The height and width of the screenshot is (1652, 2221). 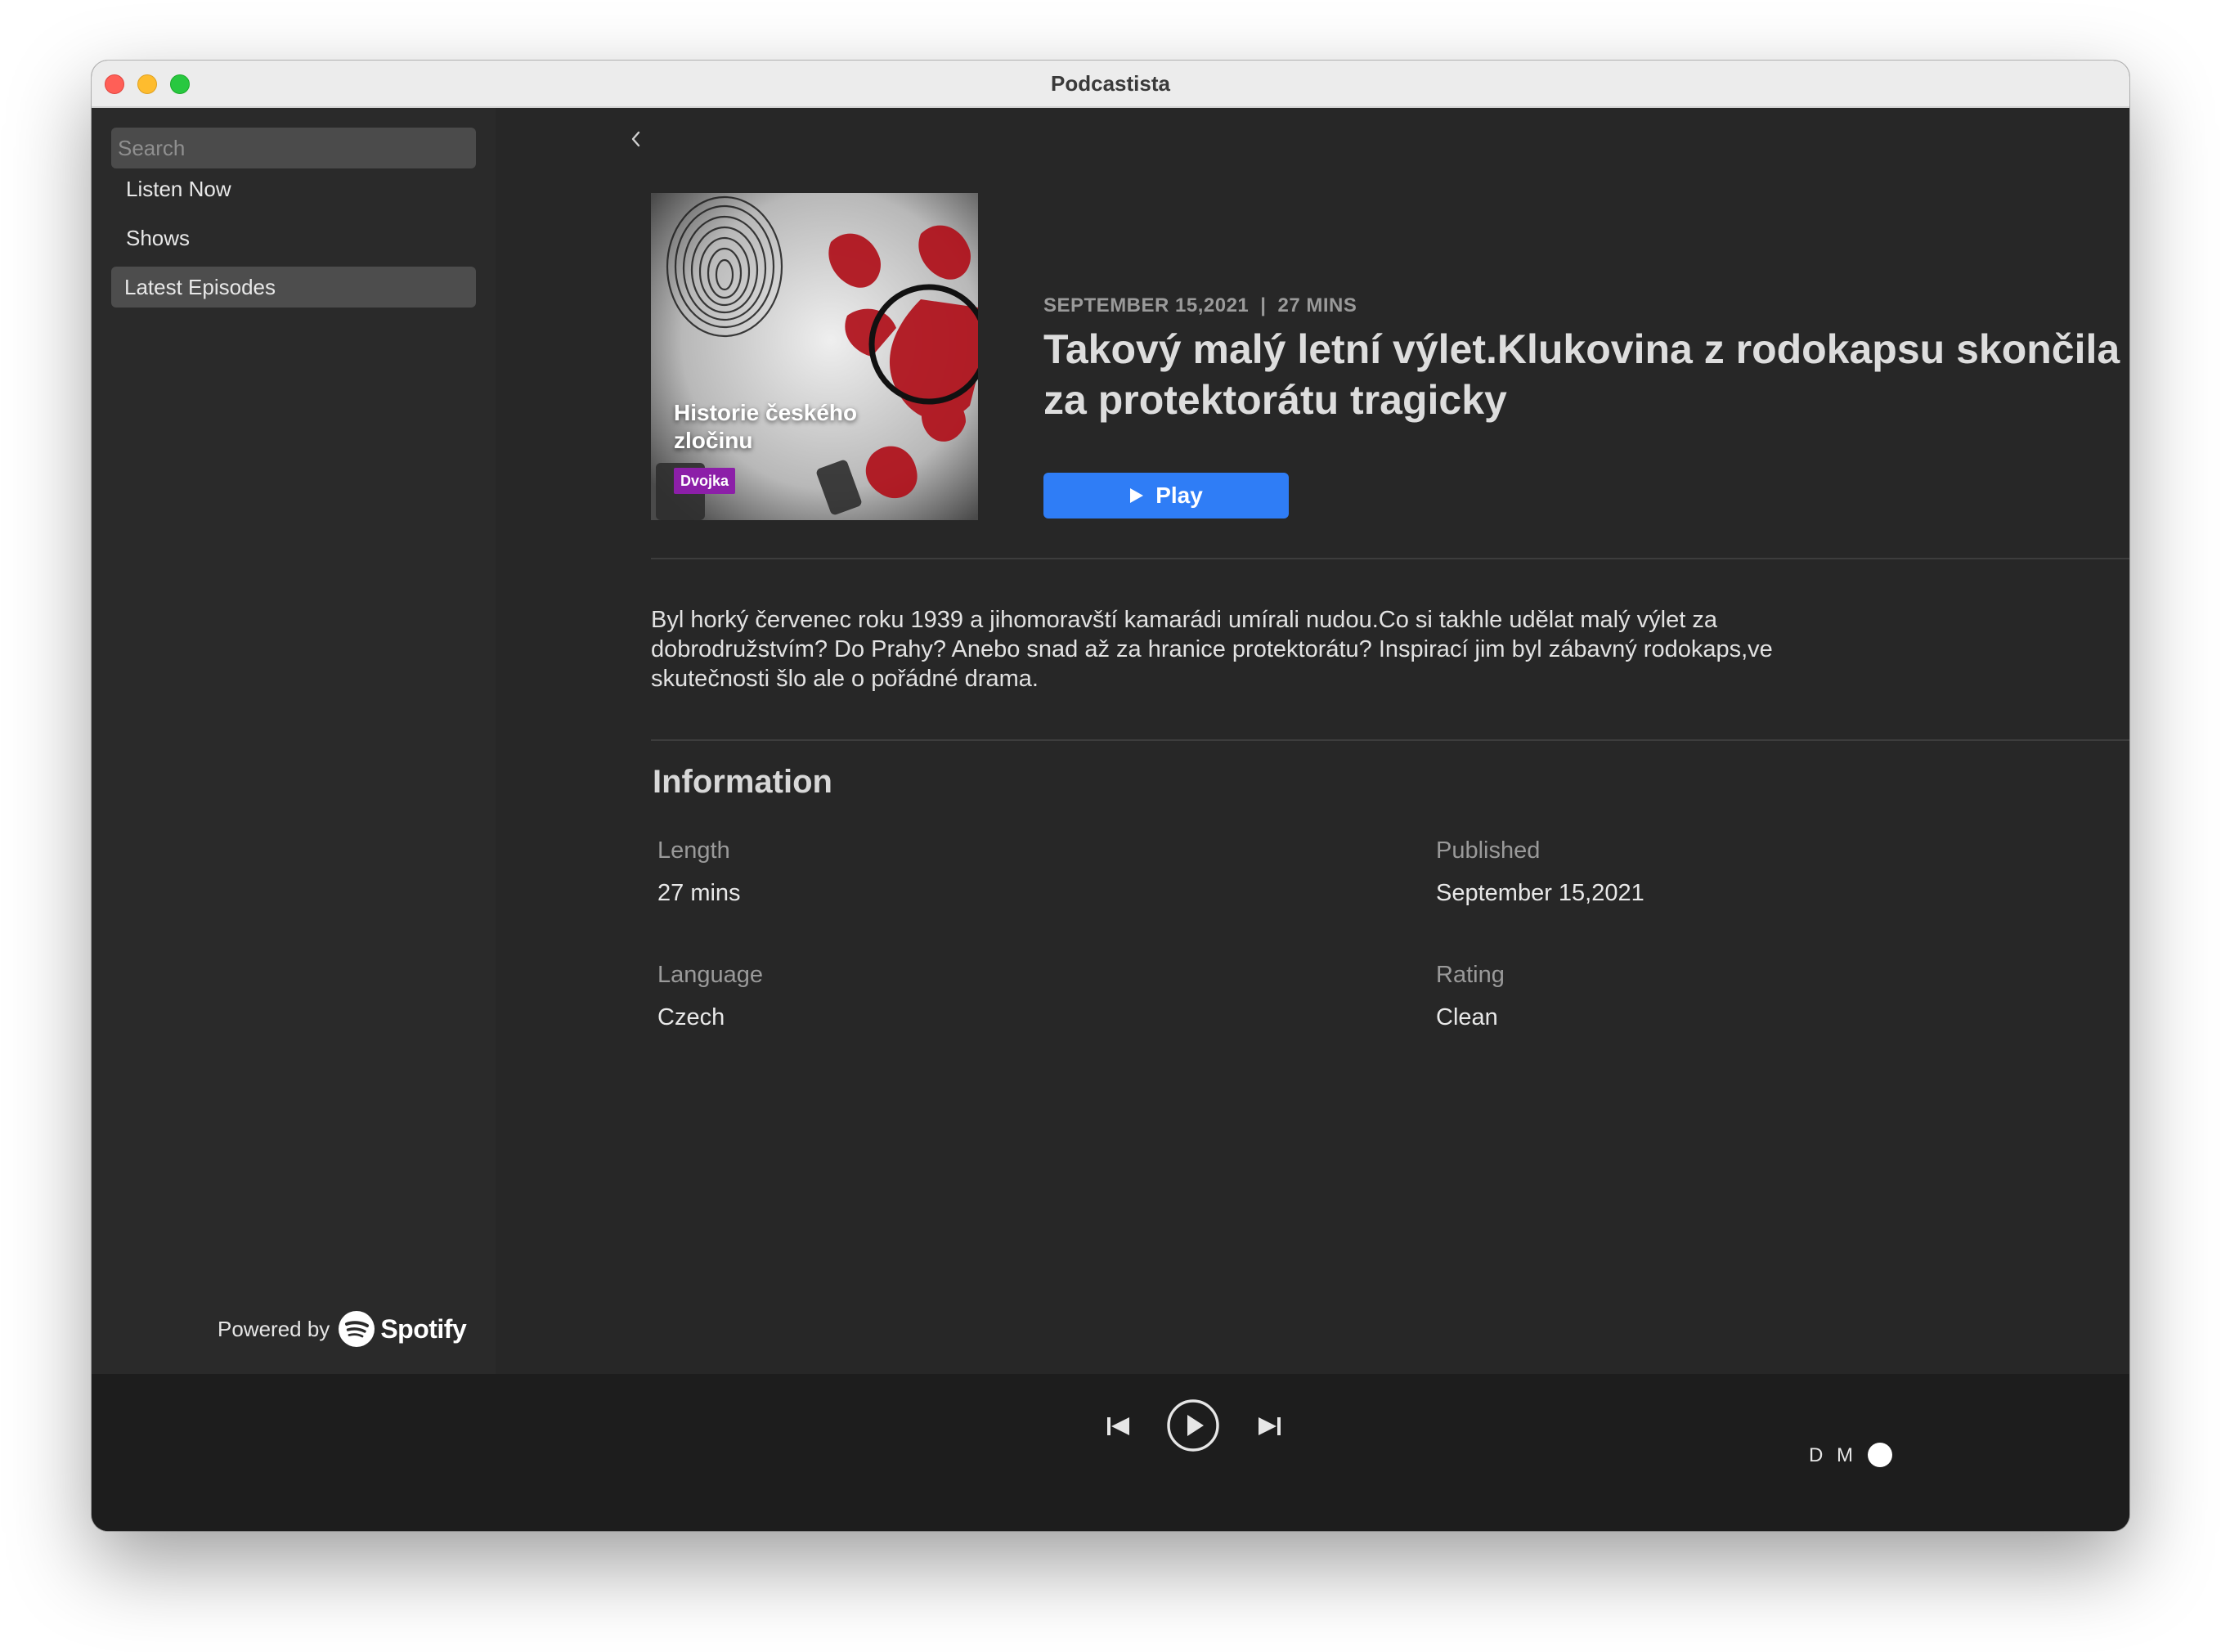 I want to click on episode-artwork: Historie českého zločinu Dvojka, so click(x=814, y=356).